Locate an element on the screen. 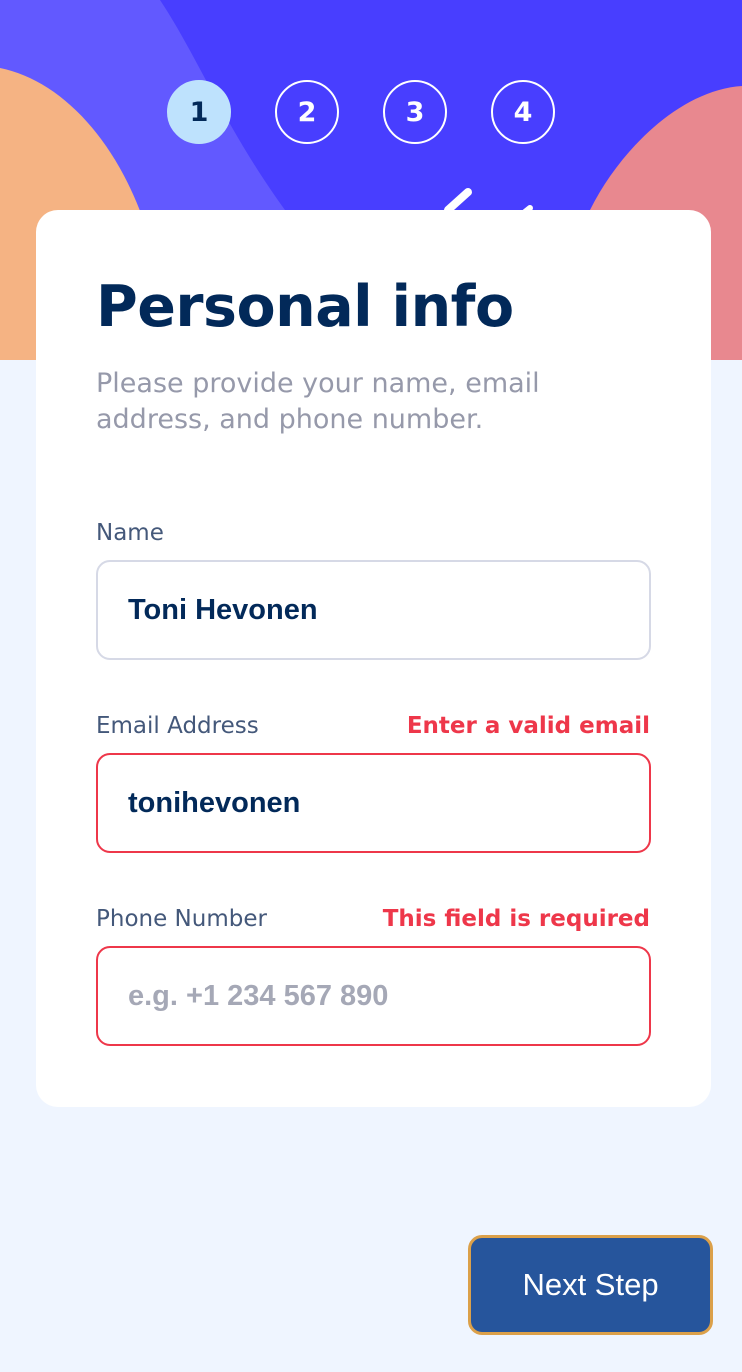 This screenshot has height=1372, width=742. name-label: Name is located at coordinates (130, 533).